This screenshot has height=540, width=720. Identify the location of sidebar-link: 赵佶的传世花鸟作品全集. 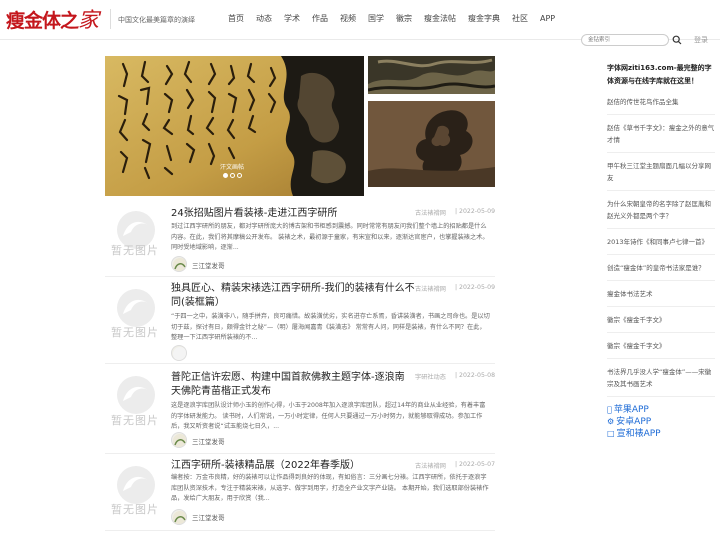
(661, 105).